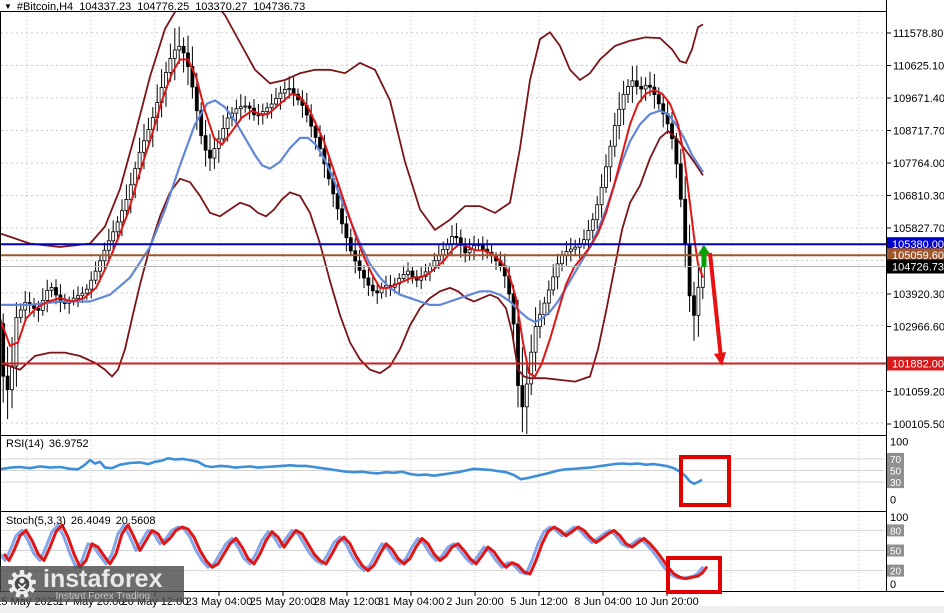  I want to click on ohlc-open: 104337.23, so click(105, 7).